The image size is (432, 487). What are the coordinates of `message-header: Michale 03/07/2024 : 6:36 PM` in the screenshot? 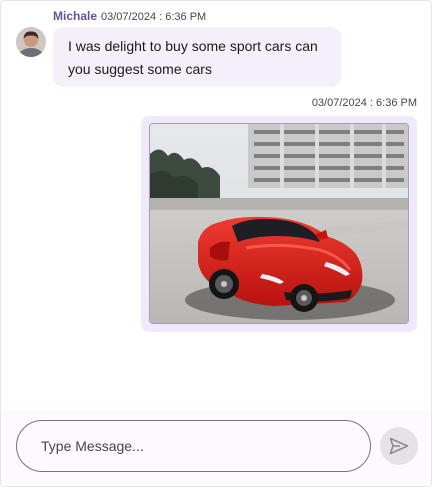 It's located at (129, 16).